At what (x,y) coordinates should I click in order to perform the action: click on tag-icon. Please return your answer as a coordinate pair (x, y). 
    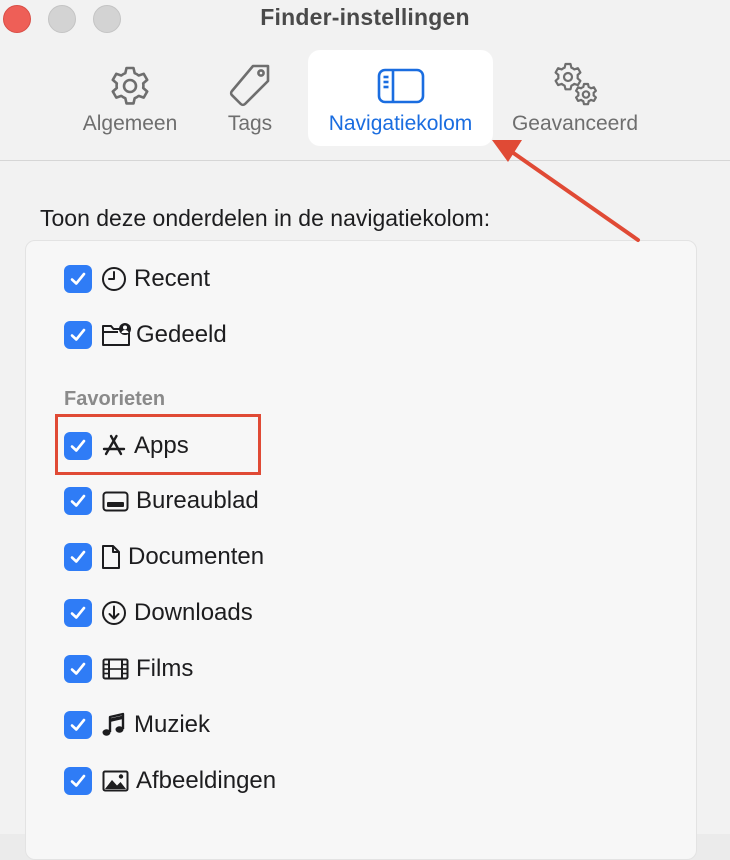
    Looking at the image, I should click on (249, 85).